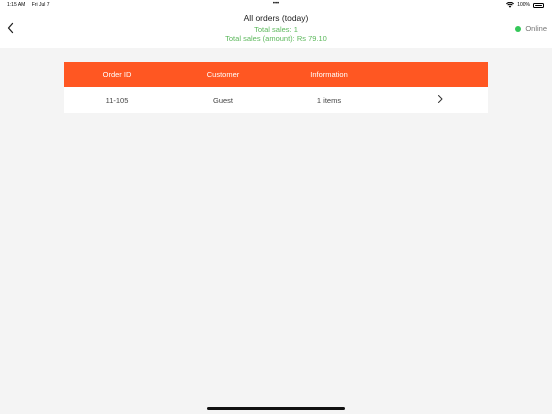  What do you see at coordinates (538, 5) in the screenshot?
I see `battery-icon` at bounding box center [538, 5].